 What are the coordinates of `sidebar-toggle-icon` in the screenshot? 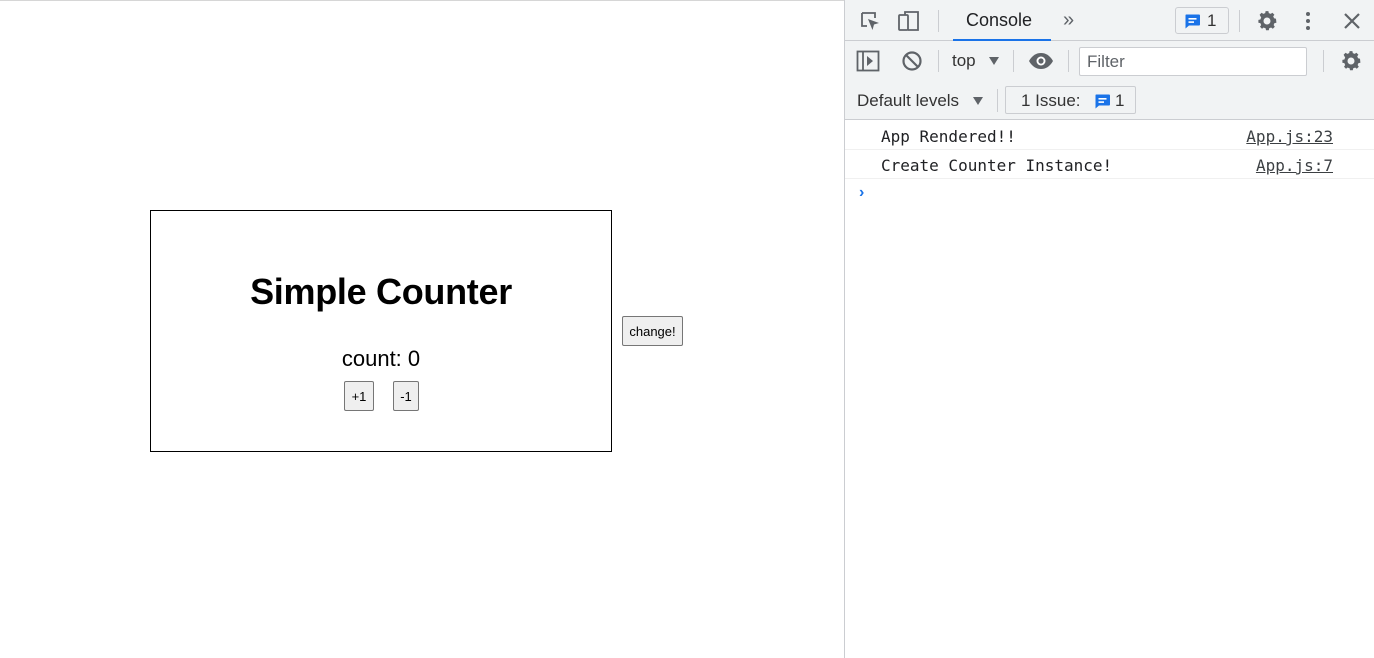 It's located at (868, 61).